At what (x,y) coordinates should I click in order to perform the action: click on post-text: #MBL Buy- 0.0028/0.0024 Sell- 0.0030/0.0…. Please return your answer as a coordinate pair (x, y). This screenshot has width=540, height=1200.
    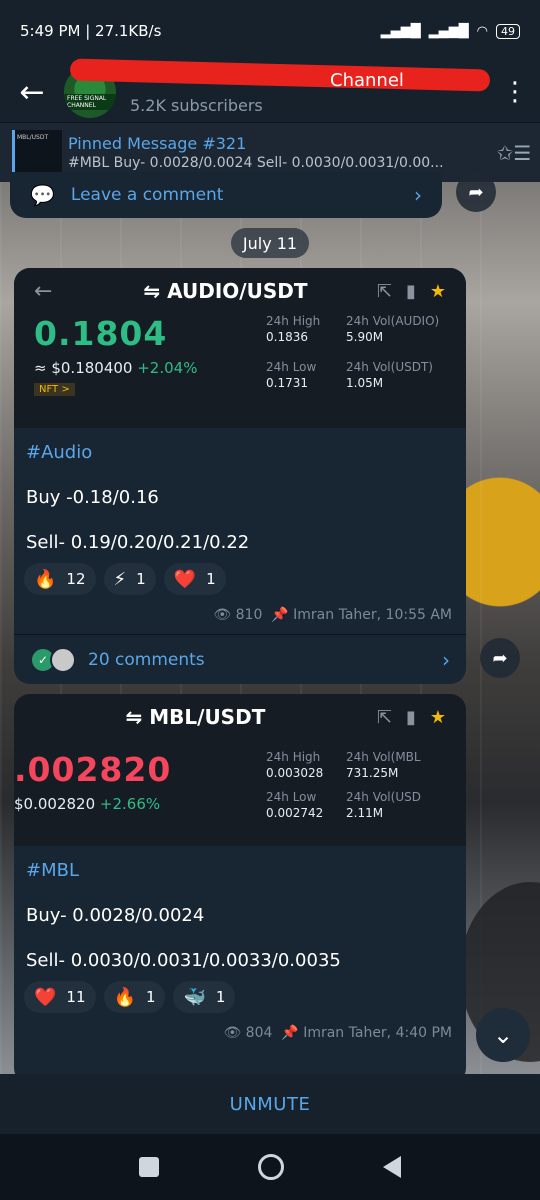
    Looking at the image, I should click on (240, 908).